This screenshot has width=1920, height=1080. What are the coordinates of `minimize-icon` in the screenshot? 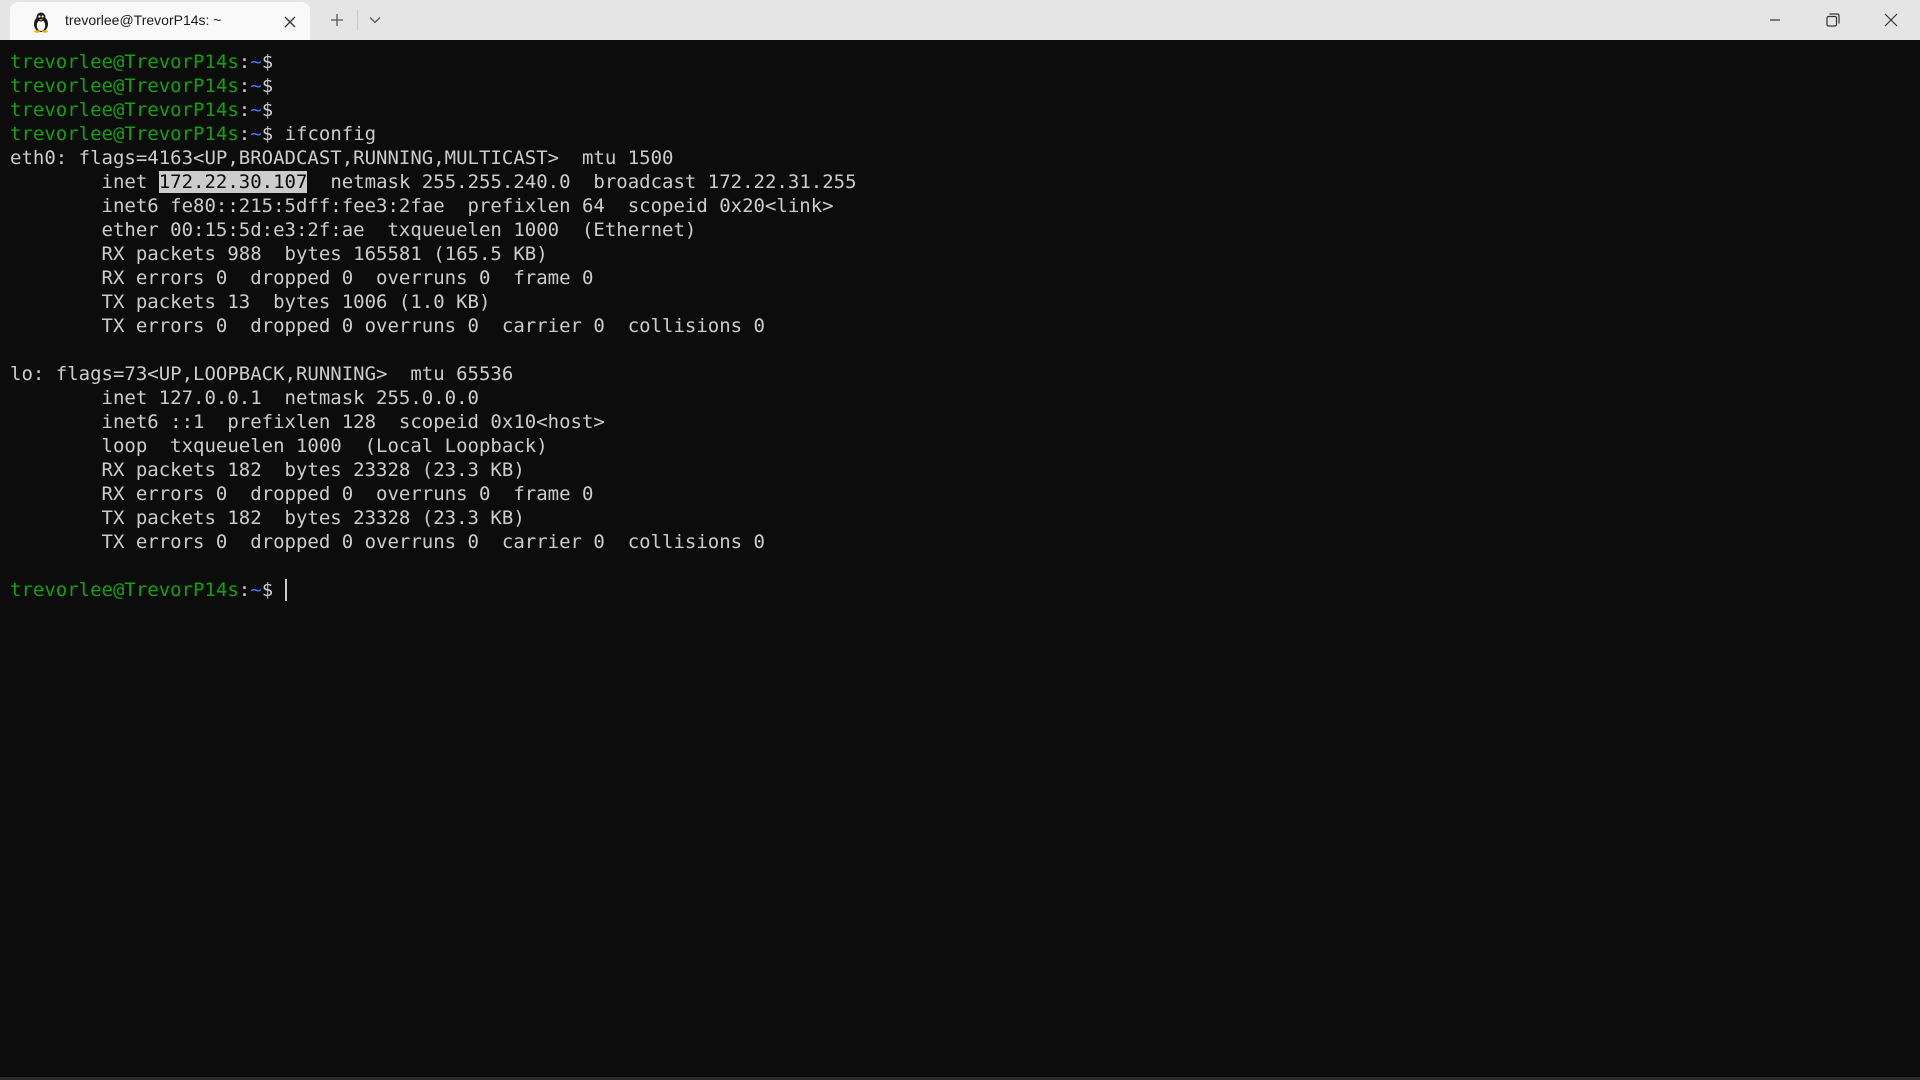 It's located at (1775, 20).